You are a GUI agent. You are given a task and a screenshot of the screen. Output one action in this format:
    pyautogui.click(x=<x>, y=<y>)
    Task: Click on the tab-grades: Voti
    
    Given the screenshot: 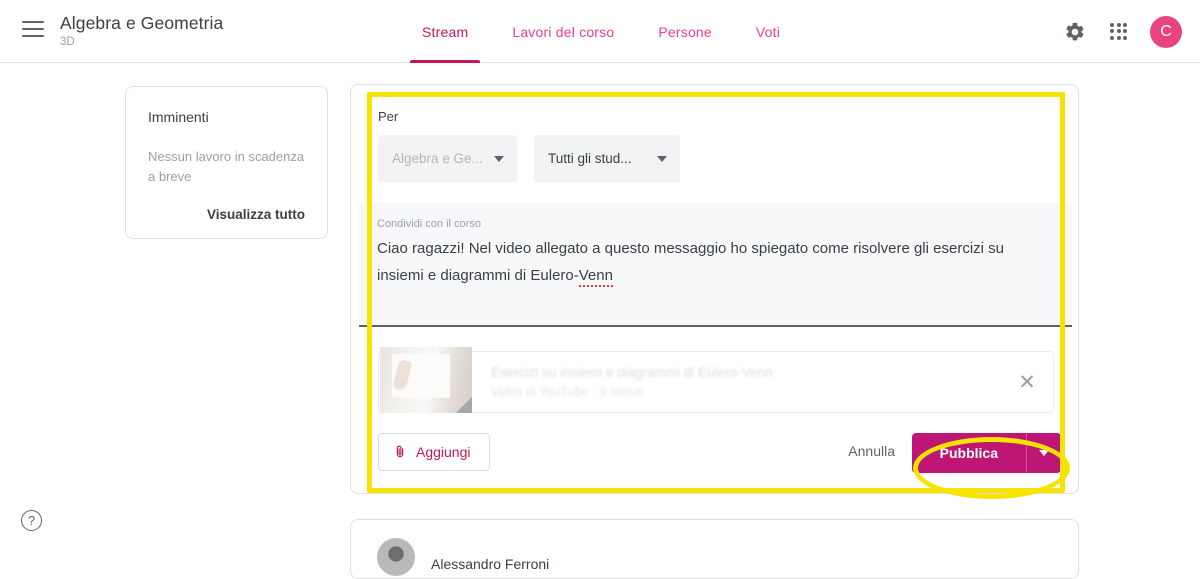 What is the action you would take?
    pyautogui.click(x=768, y=31)
    